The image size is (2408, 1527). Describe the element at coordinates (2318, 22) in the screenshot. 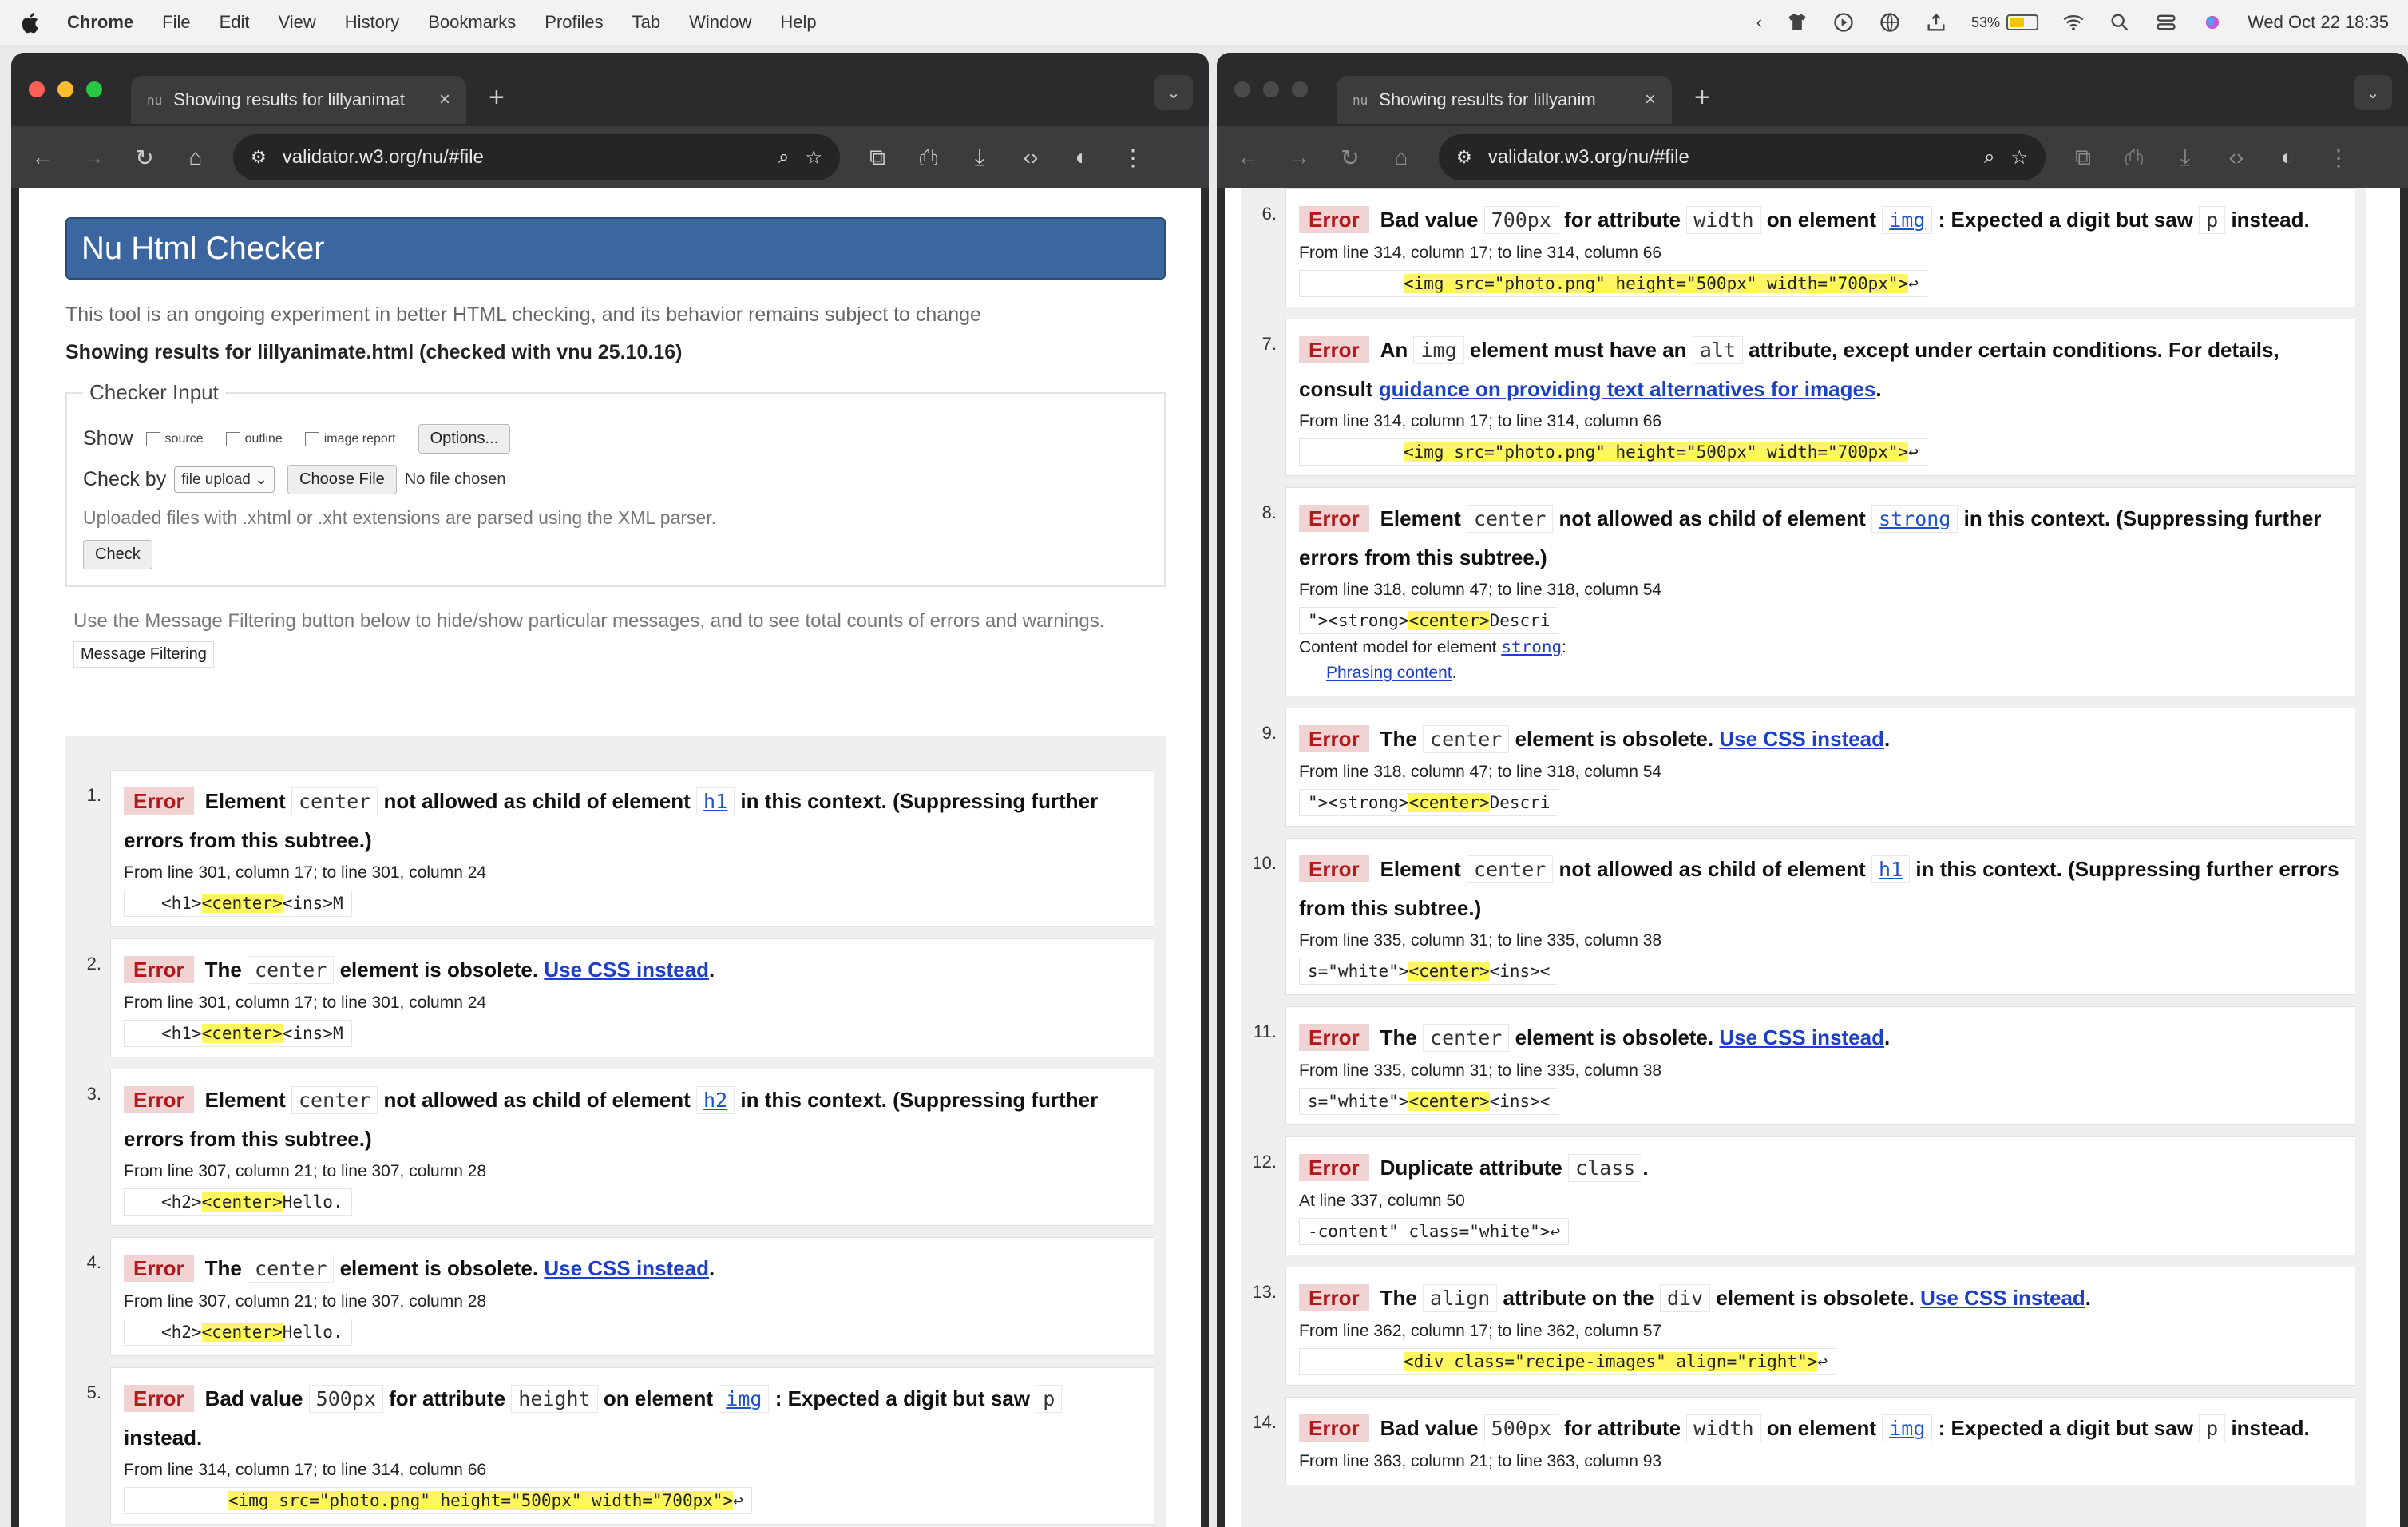

I see `clock-datetime: Wed Oct 22 18:35` at that location.